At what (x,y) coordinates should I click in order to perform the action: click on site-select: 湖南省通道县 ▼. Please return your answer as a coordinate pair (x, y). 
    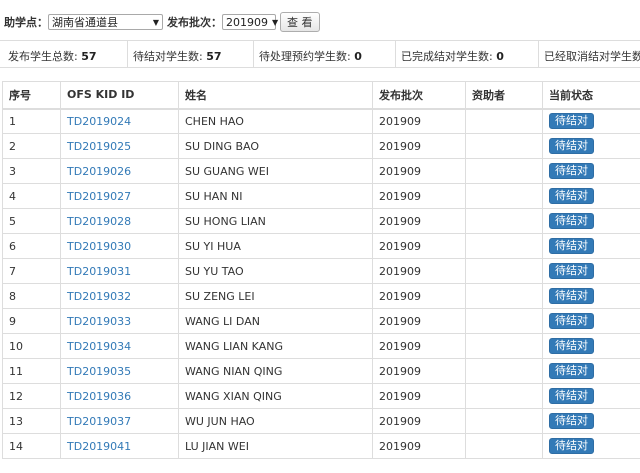
    Looking at the image, I should click on (105, 22).